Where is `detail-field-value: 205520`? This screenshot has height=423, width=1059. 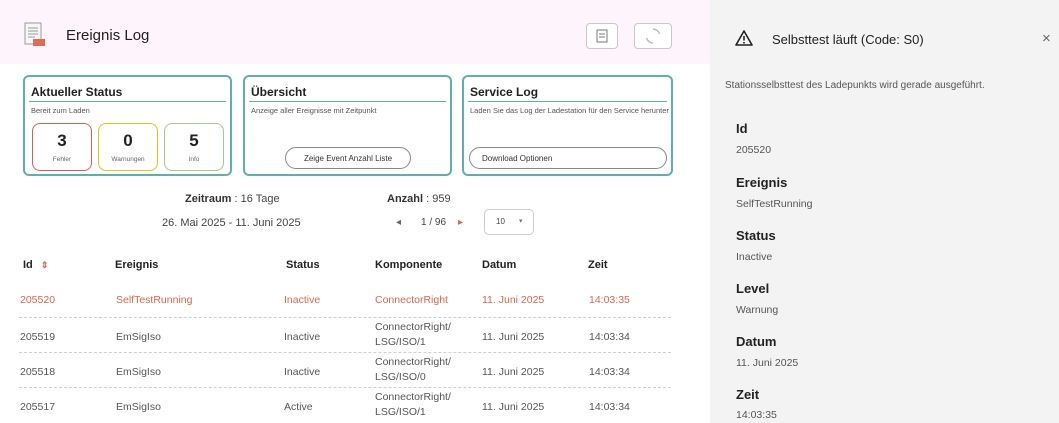 detail-field-value: 205520 is located at coordinates (754, 150).